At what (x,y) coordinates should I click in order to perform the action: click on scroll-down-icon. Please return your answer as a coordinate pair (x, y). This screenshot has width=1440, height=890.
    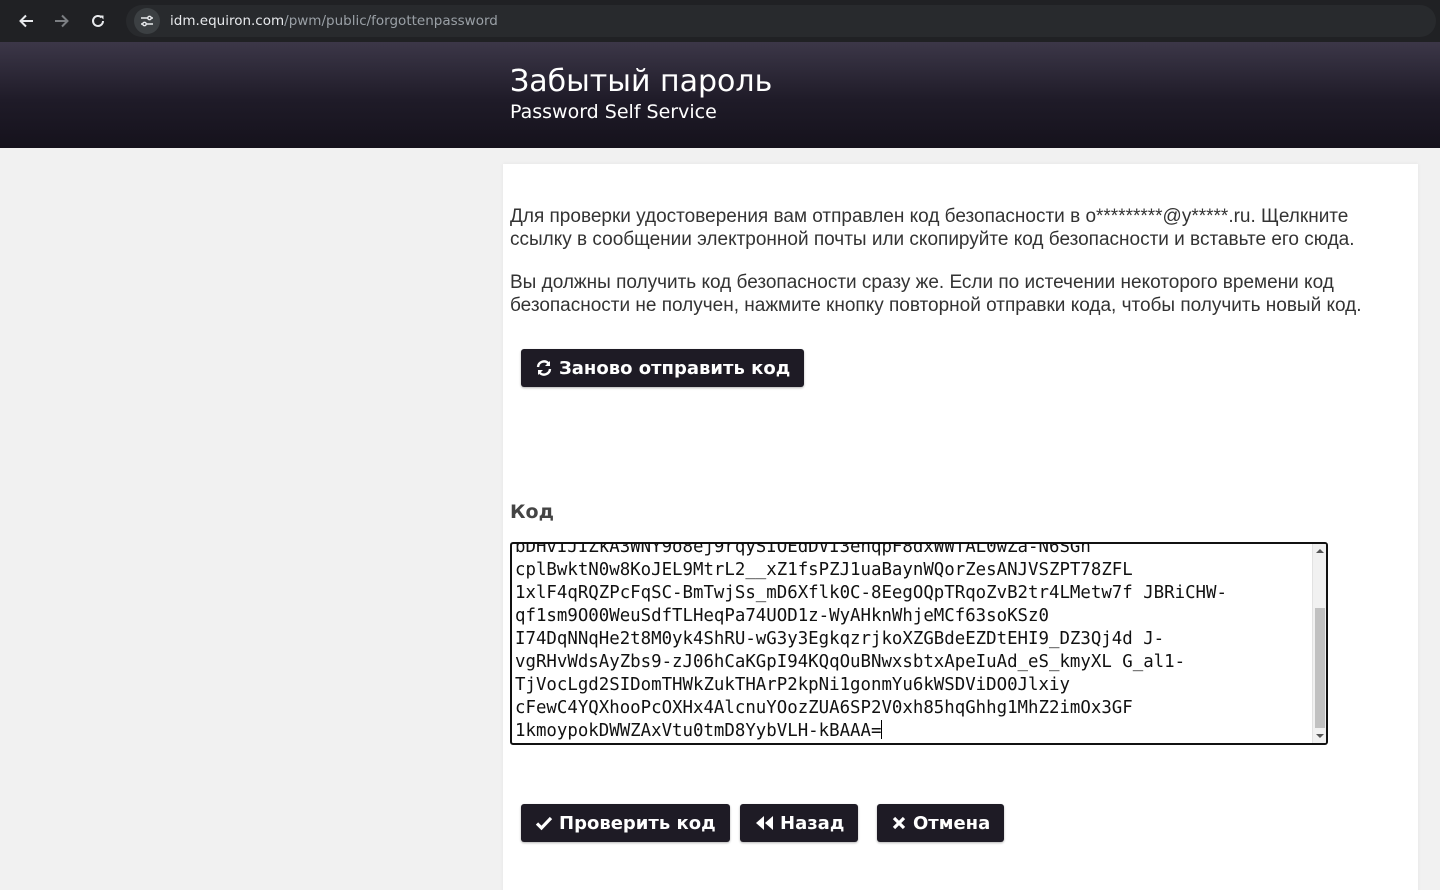
    Looking at the image, I should click on (1319, 736).